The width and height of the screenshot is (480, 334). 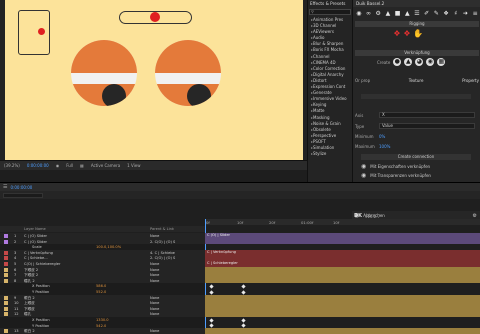 What do you see at coordinates (378, 14) in the screenshot?
I see `automation-icon: ⚙` at bounding box center [378, 14].